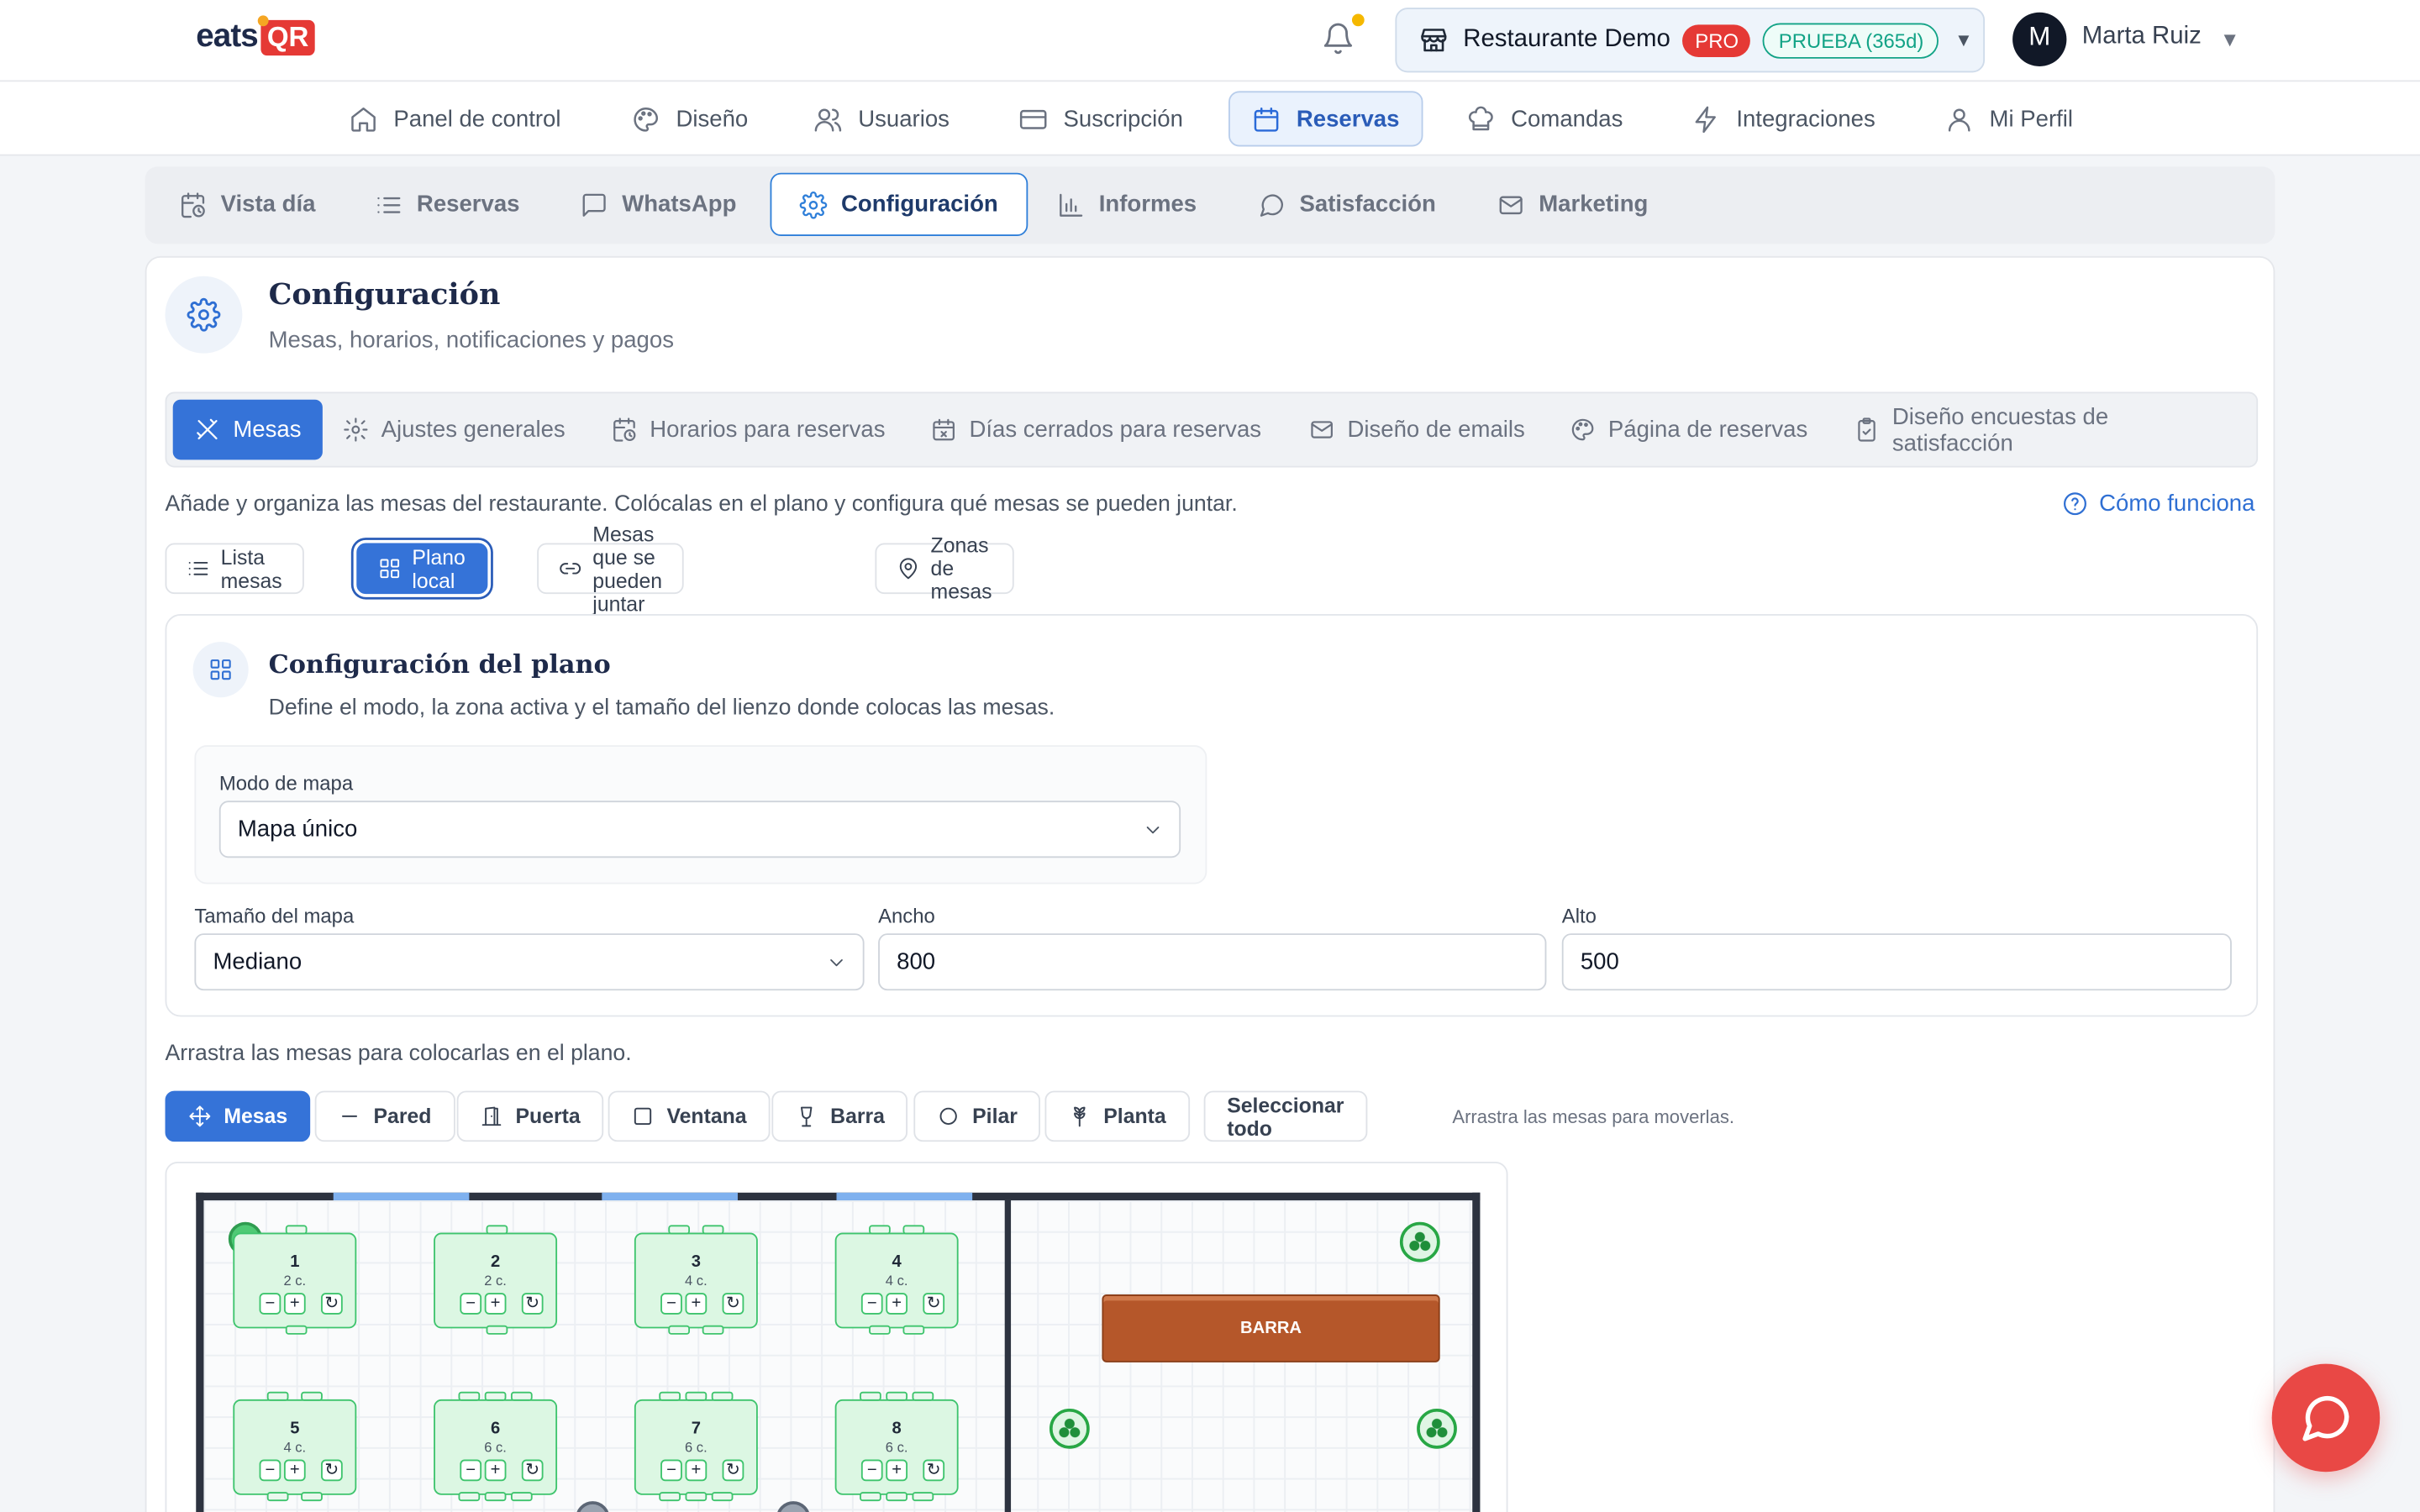 Image resolution: width=2420 pixels, height=1512 pixels. I want to click on nav-item-panel-de-control: Panel de control, so click(454, 118).